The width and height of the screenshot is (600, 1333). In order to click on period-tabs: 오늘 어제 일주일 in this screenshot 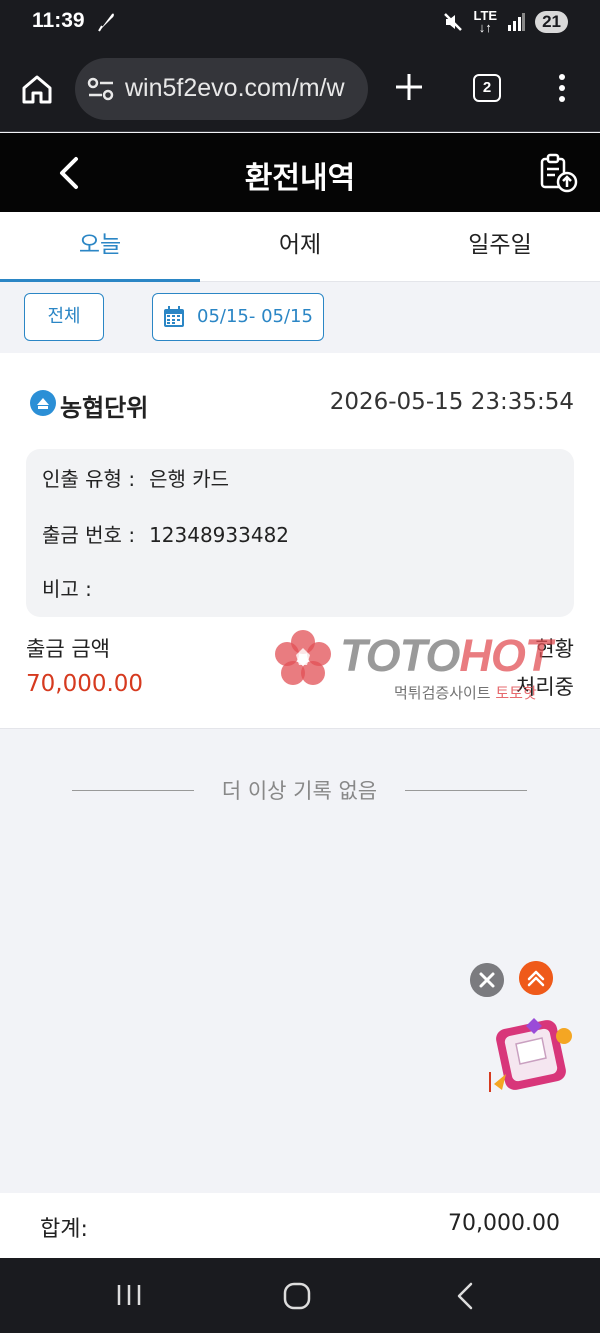, I will do `click(300, 247)`.